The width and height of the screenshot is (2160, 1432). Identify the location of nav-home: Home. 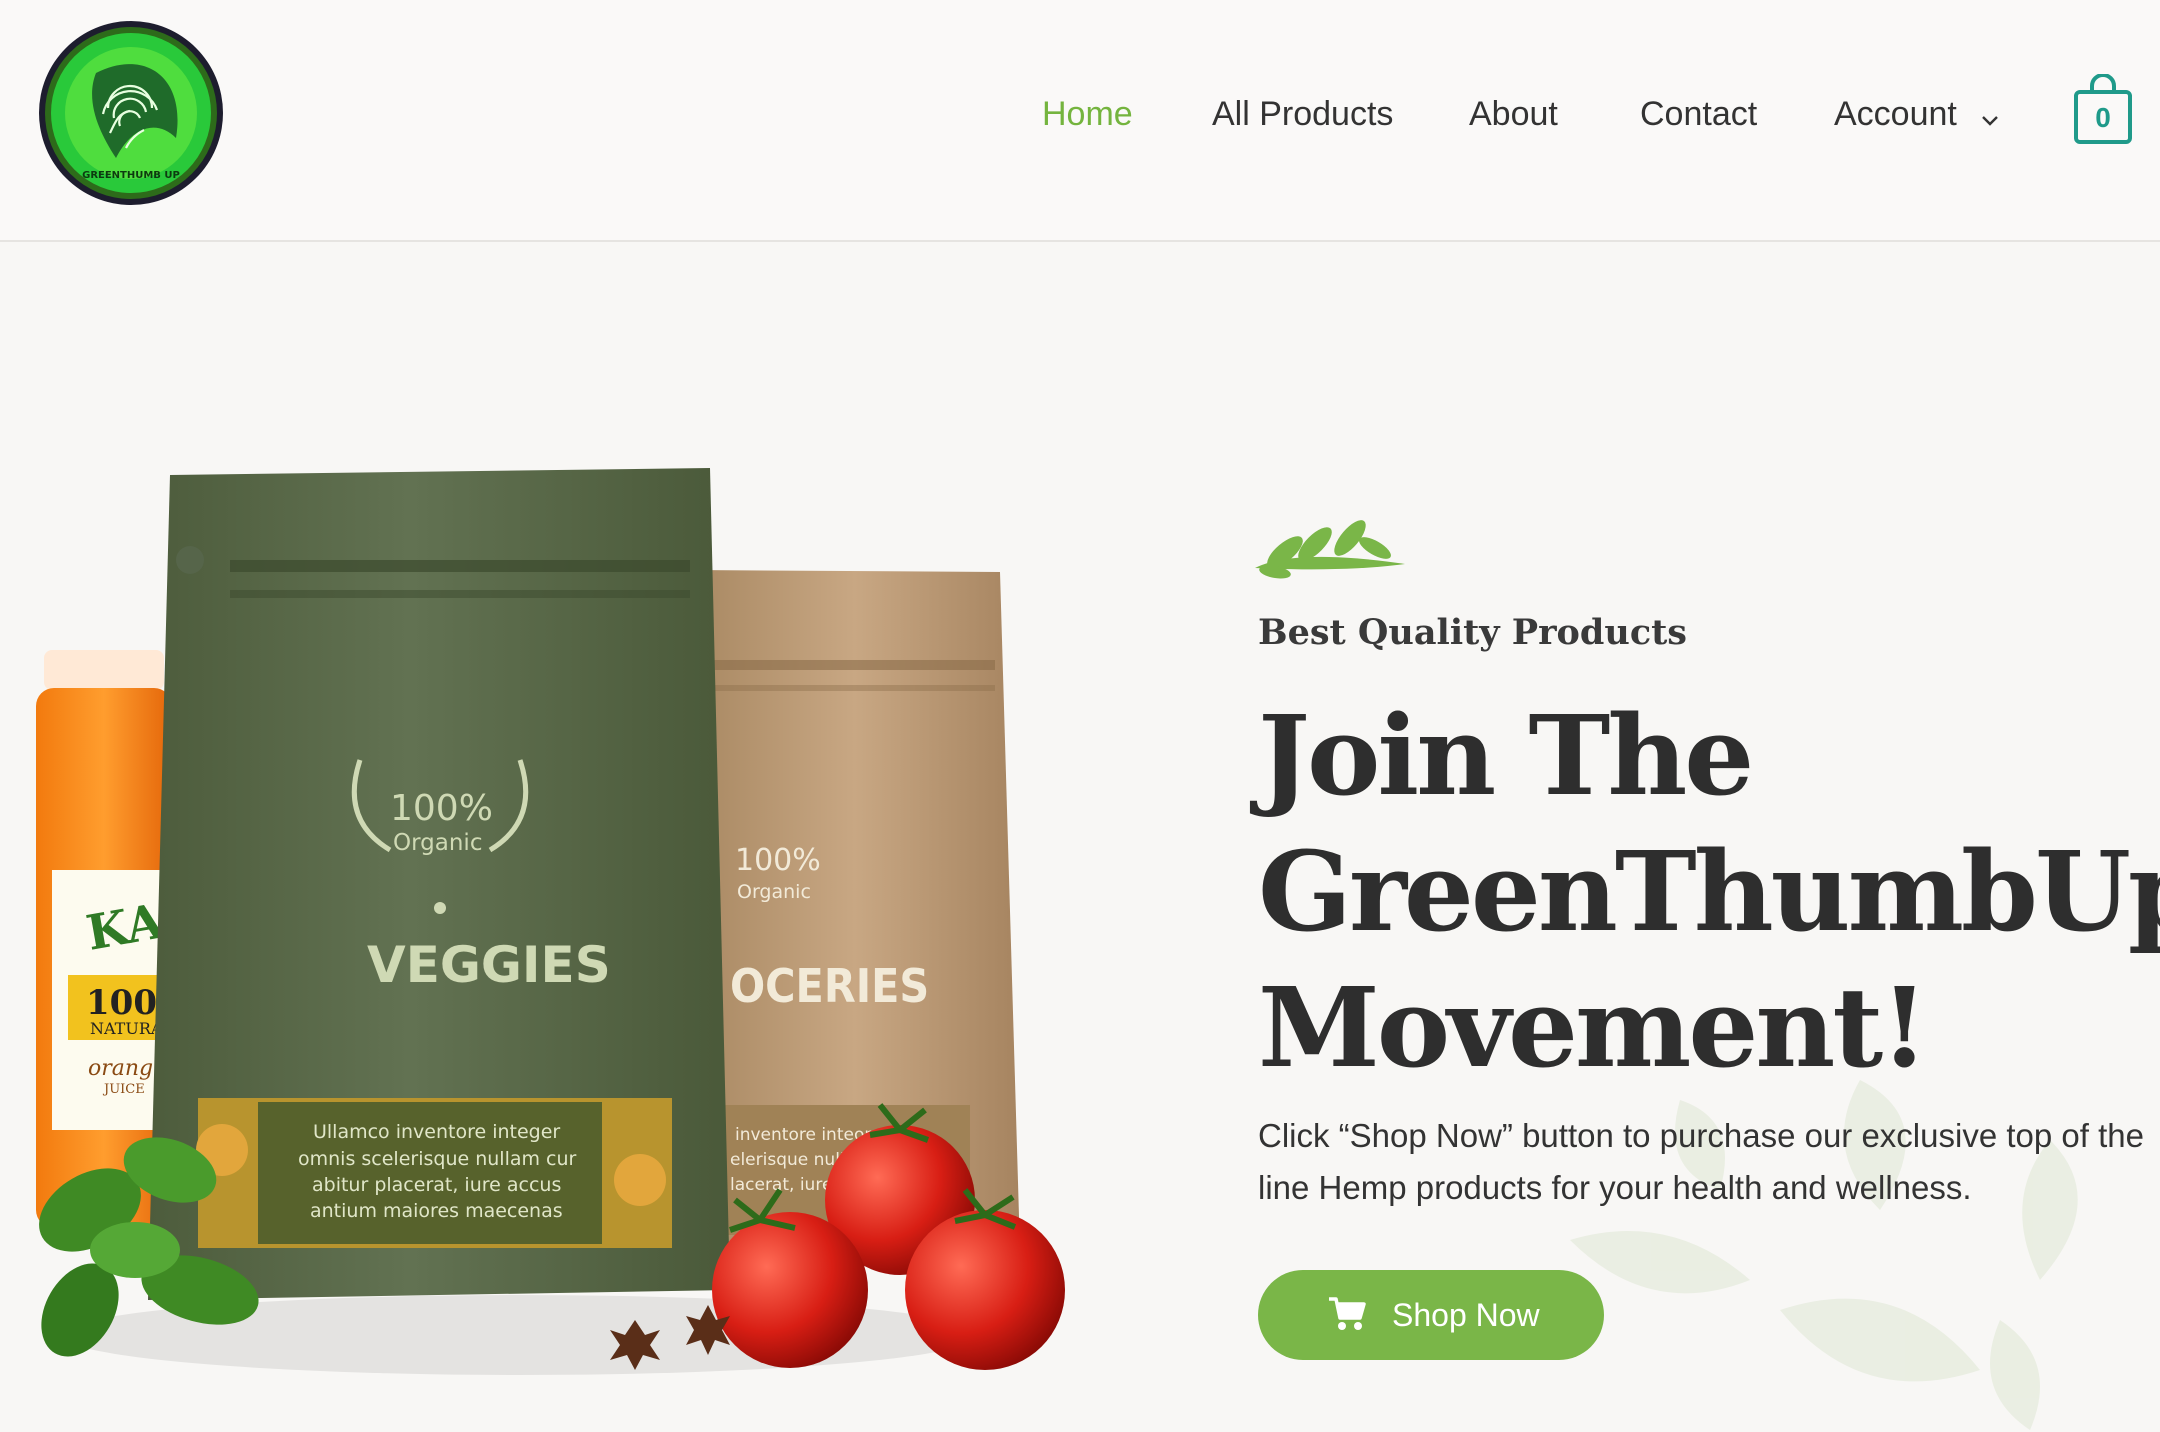
(1087, 114).